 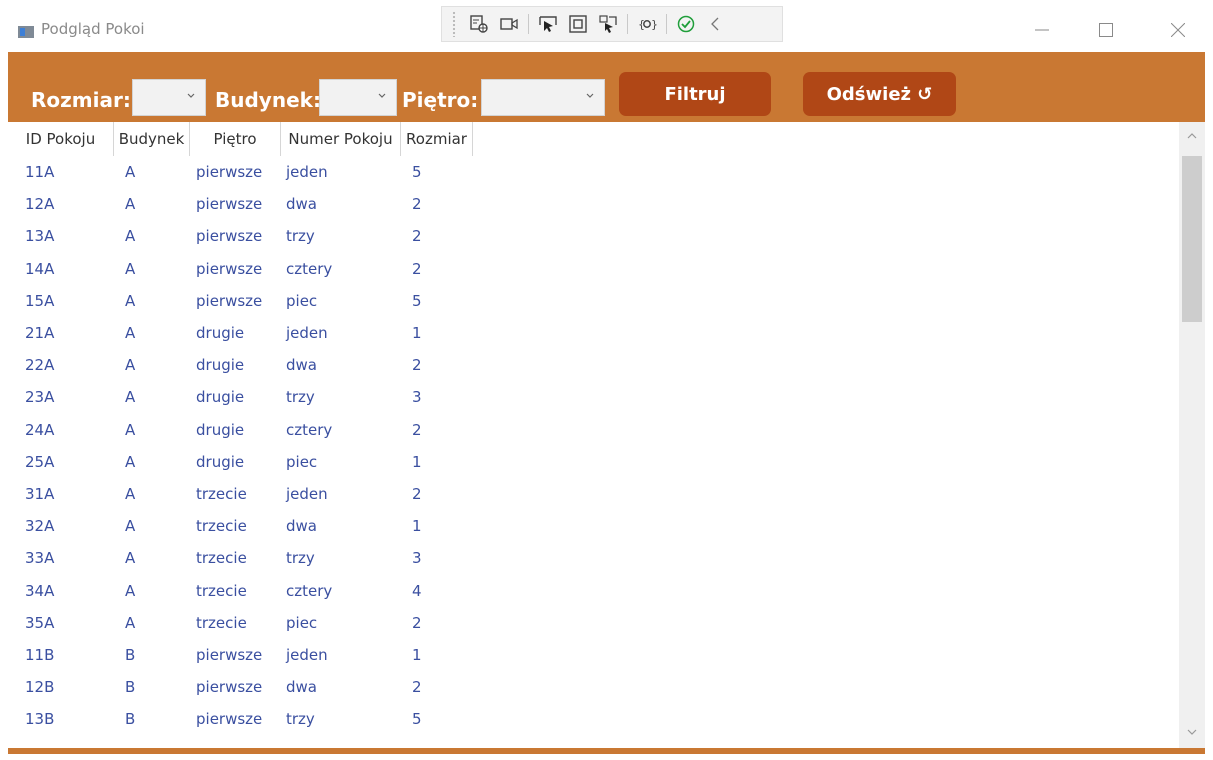 What do you see at coordinates (40, 365) in the screenshot?
I see `cell-id-pokoju: 22A` at bounding box center [40, 365].